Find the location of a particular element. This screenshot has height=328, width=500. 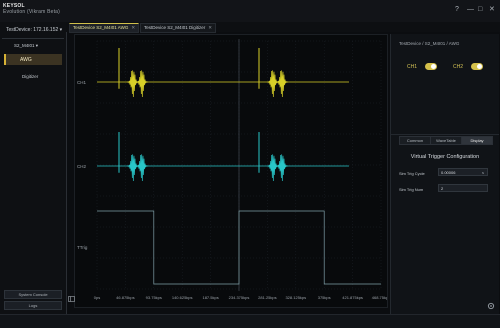

sim-trig-num-field: 2 is located at coordinates (463, 188).